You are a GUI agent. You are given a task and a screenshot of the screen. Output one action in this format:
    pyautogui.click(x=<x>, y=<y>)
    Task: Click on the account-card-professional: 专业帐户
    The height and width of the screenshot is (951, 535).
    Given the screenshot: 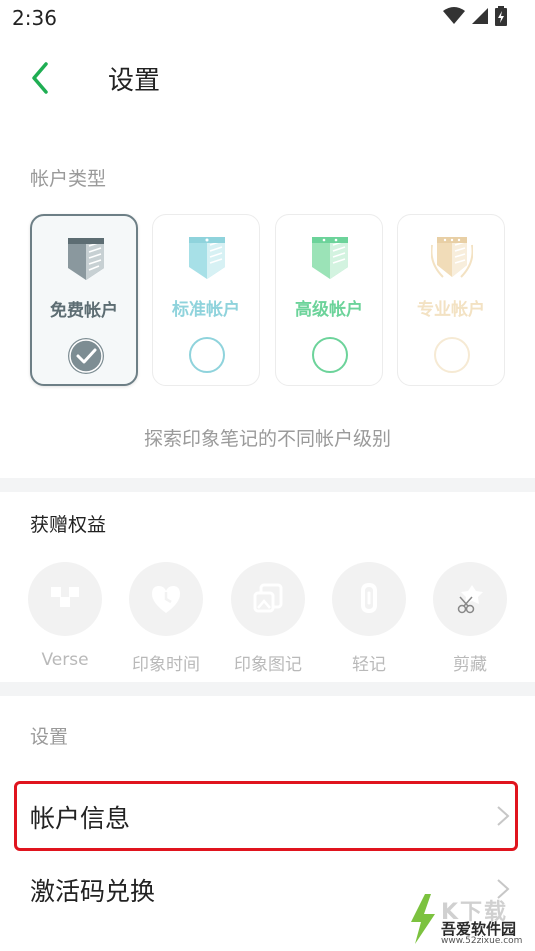 What is the action you would take?
    pyautogui.click(x=451, y=300)
    